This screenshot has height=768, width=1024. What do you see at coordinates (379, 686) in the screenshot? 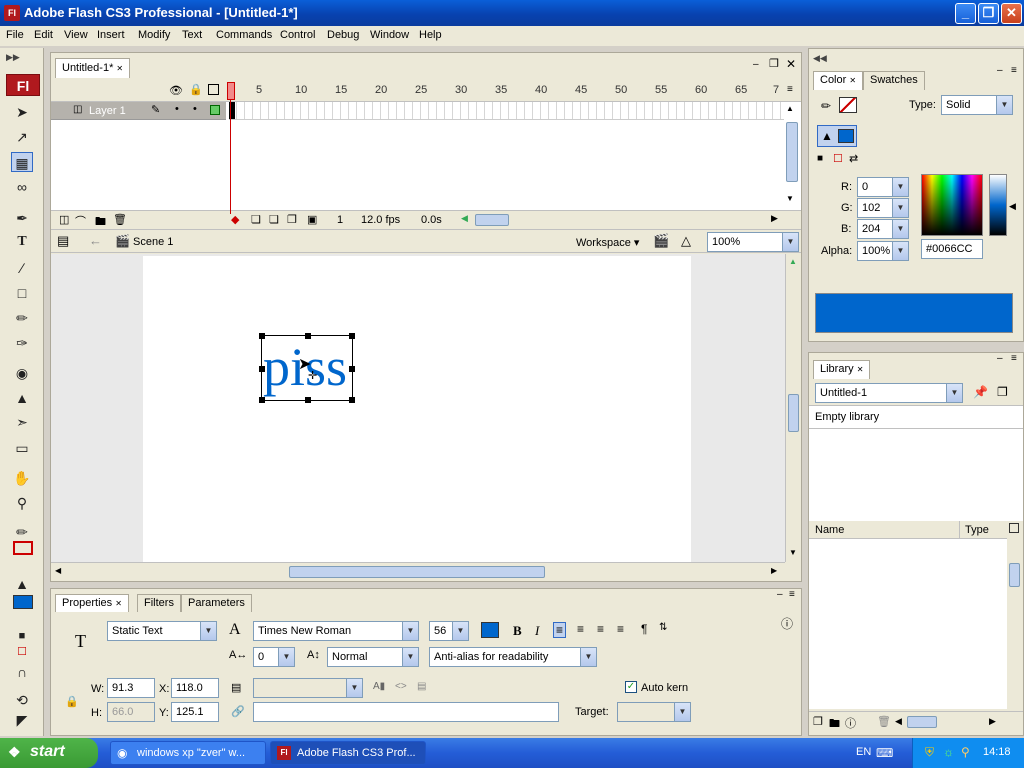
I see `selectable-icon: A▮` at bounding box center [379, 686].